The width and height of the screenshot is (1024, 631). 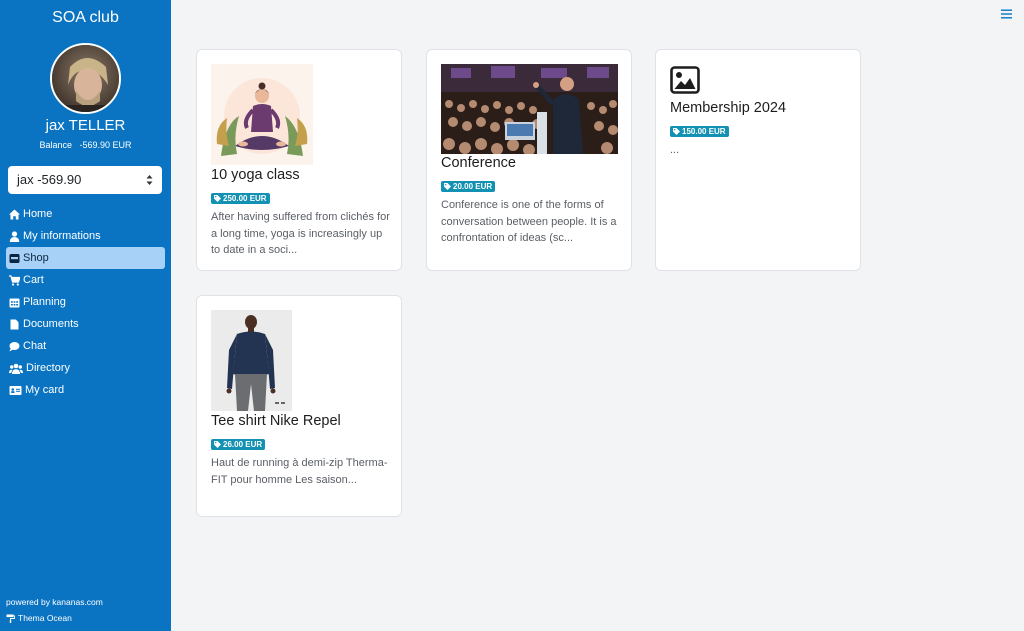 What do you see at coordinates (85, 324) in the screenshot?
I see `sidebar-item-documents: Documents` at bounding box center [85, 324].